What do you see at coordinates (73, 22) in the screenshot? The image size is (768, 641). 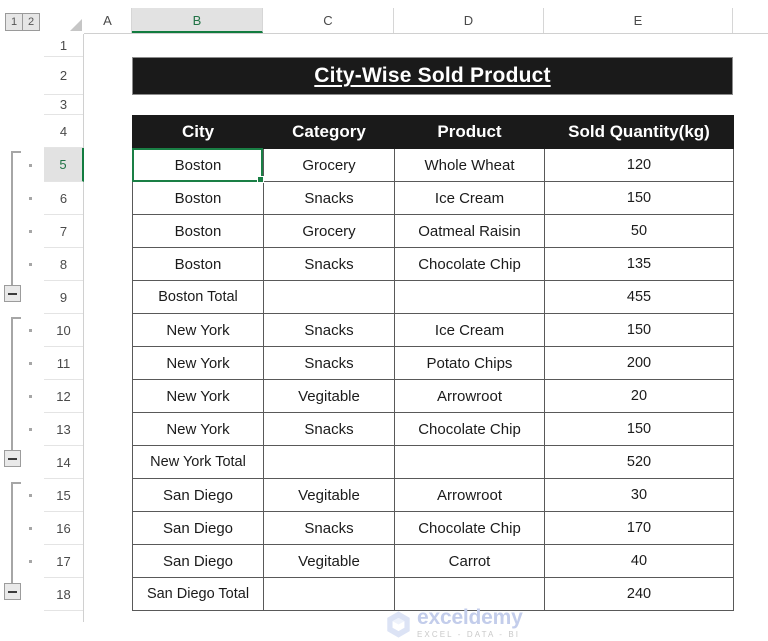 I see `select-all-corner` at bounding box center [73, 22].